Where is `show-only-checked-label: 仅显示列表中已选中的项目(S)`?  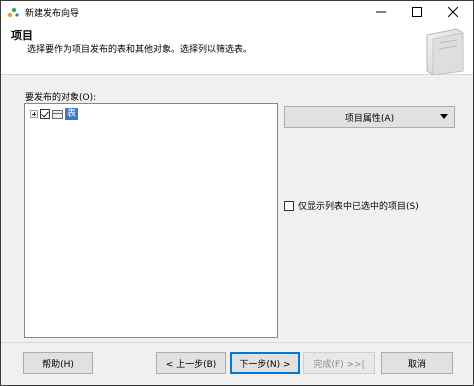 show-only-checked-label: 仅显示列表中已选中的项目(S) is located at coordinates (358, 207).